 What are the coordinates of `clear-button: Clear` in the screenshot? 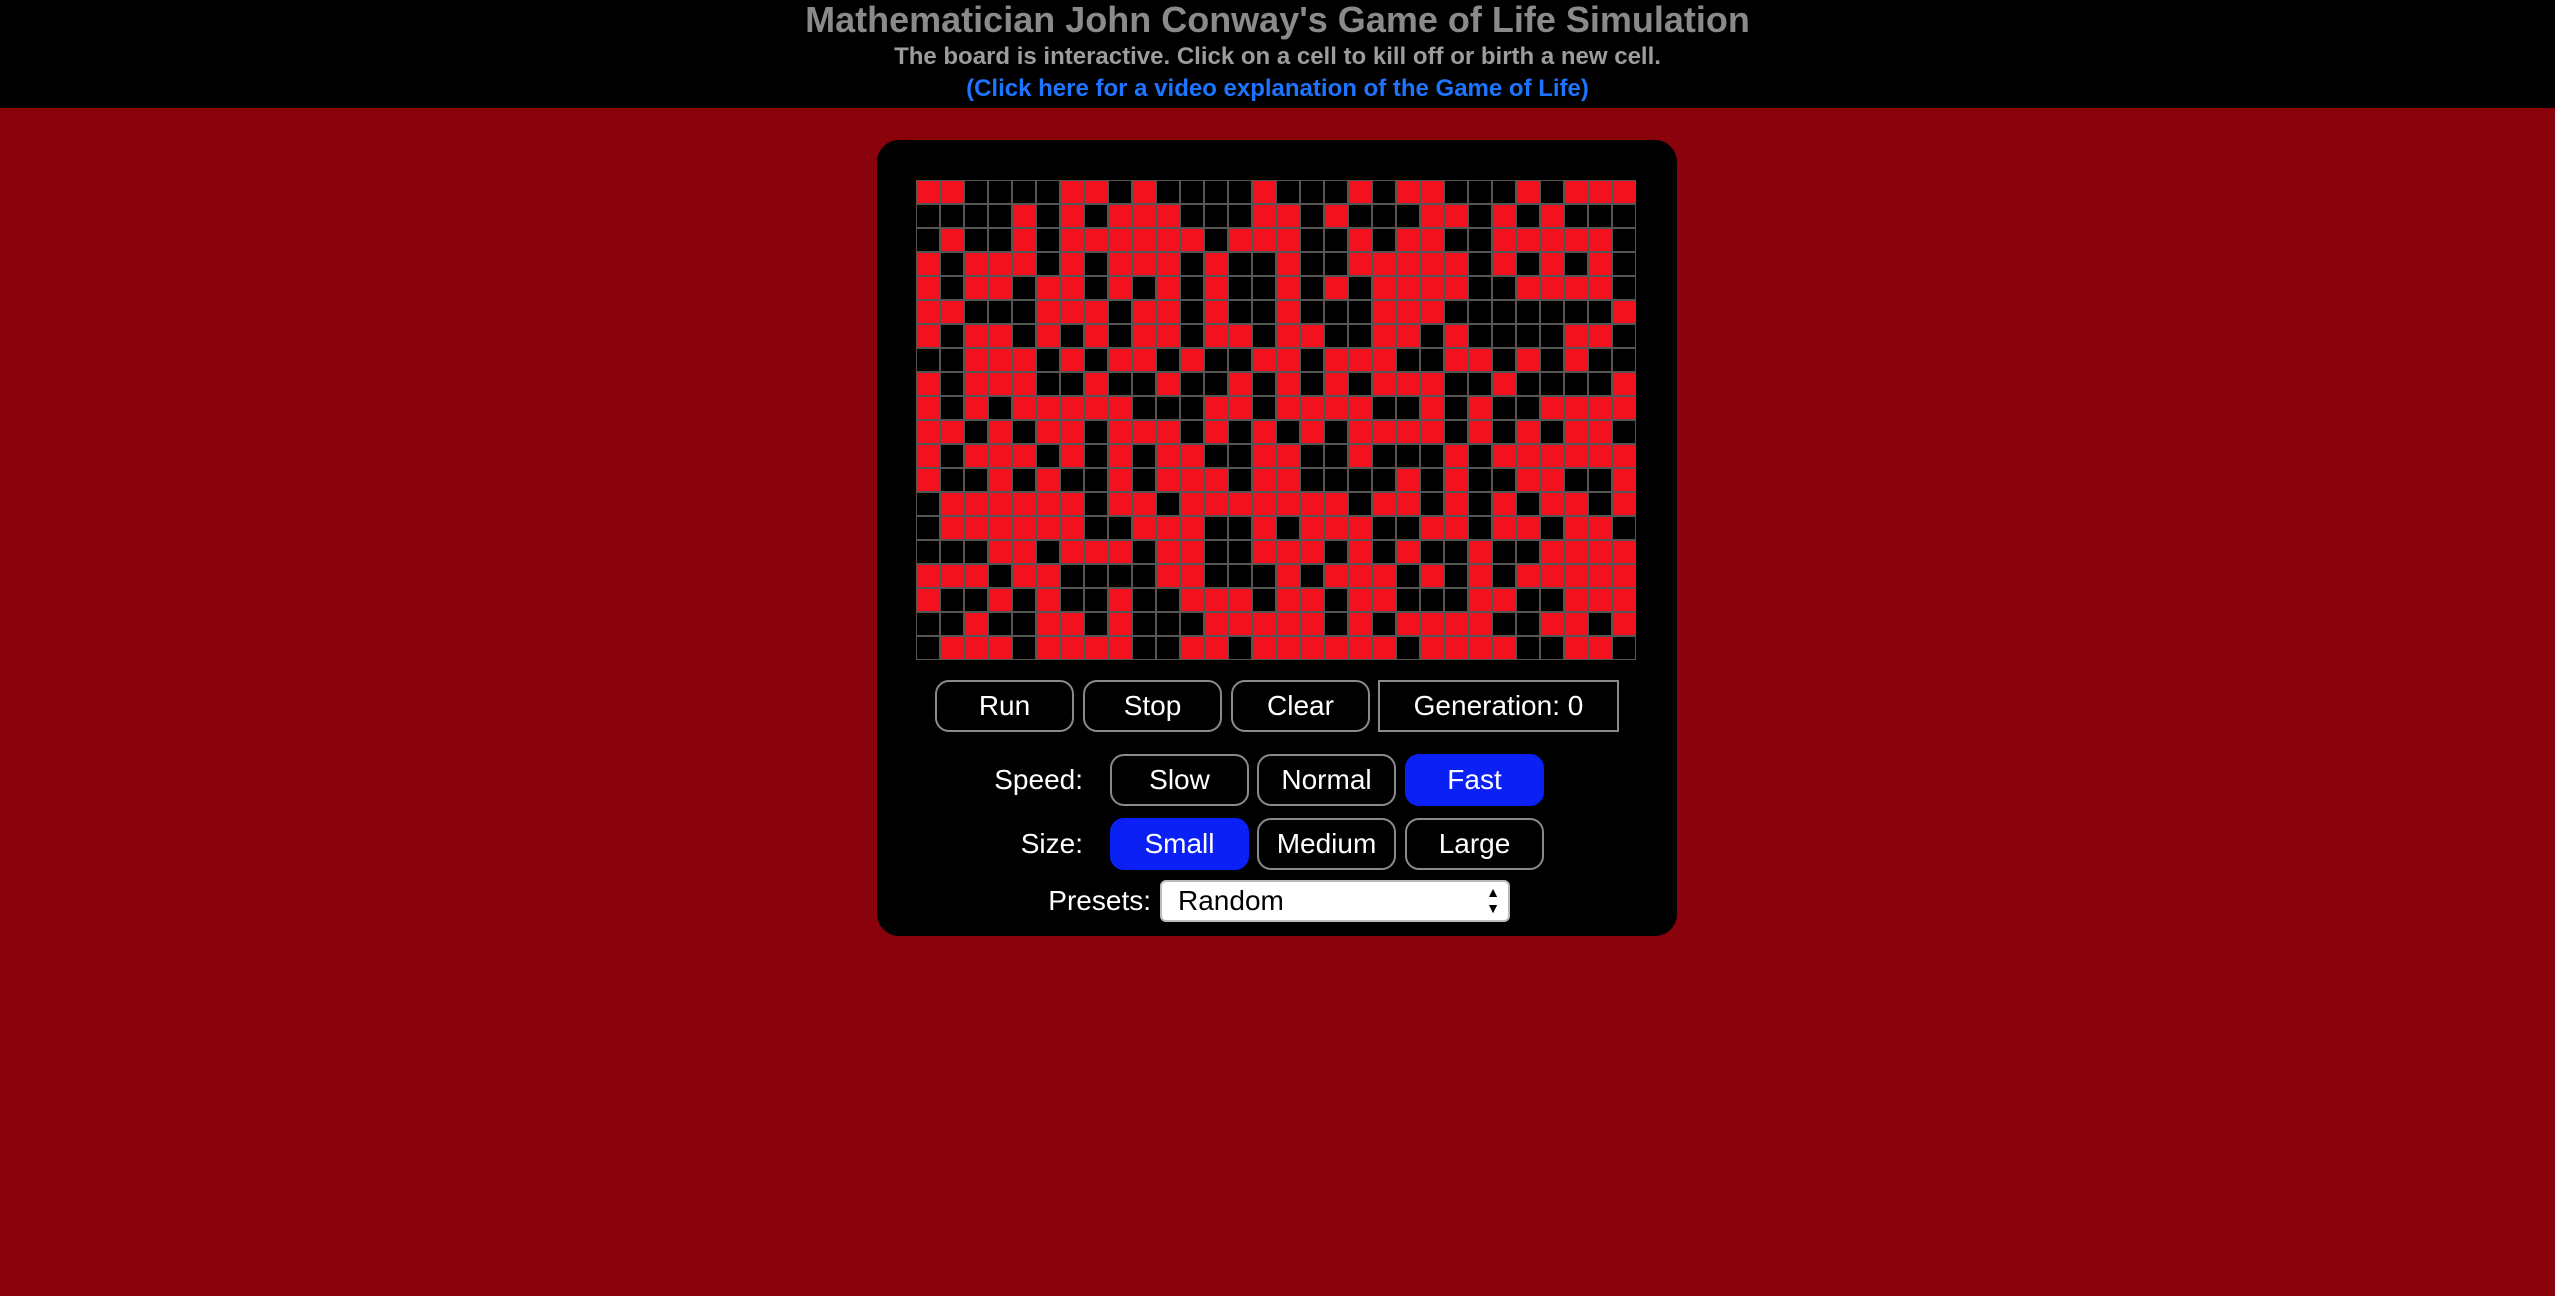 It's located at (1300, 706).